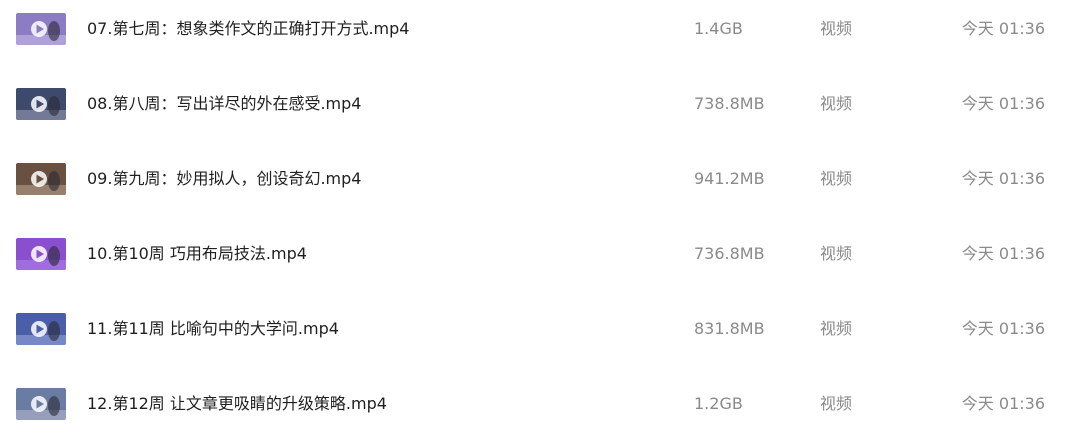 The width and height of the screenshot is (1080, 442). What do you see at coordinates (237, 404) in the screenshot?
I see `file-name: 12.第12周 让文章更吸睛的升级策略.mp4` at bounding box center [237, 404].